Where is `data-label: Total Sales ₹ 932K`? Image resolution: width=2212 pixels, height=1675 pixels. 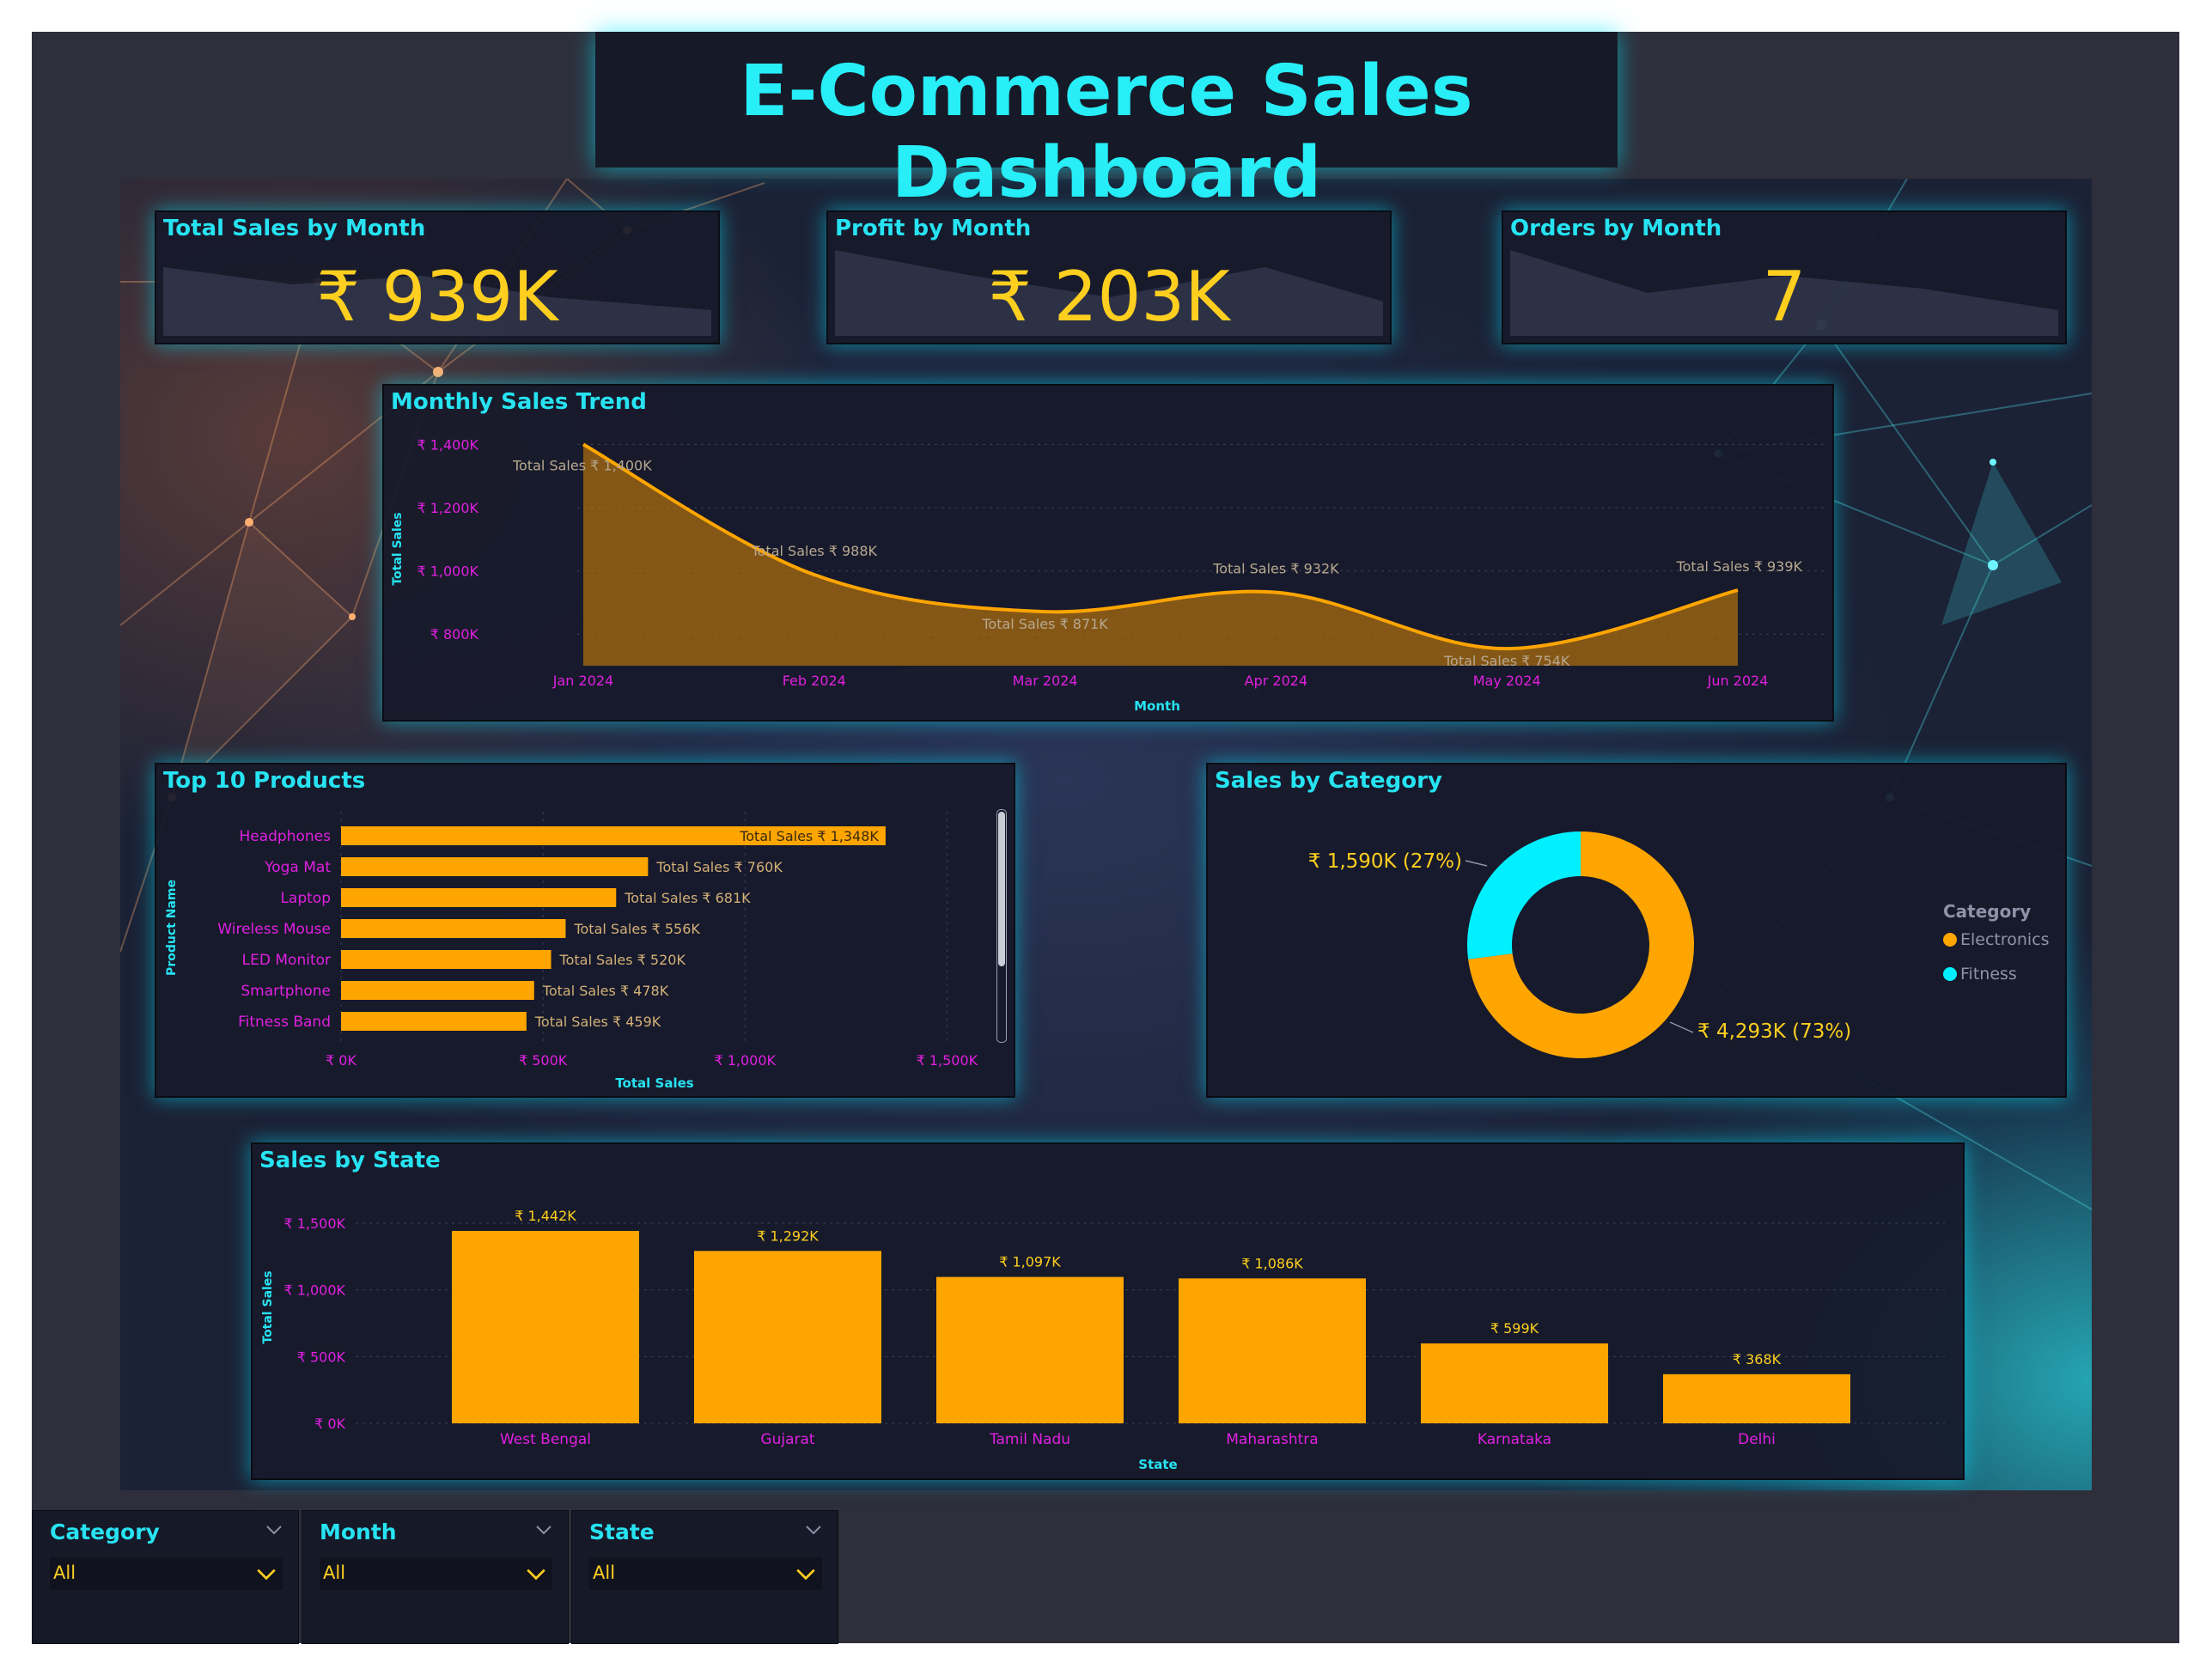
data-label: Total Sales ₹ 932K is located at coordinates (1275, 569).